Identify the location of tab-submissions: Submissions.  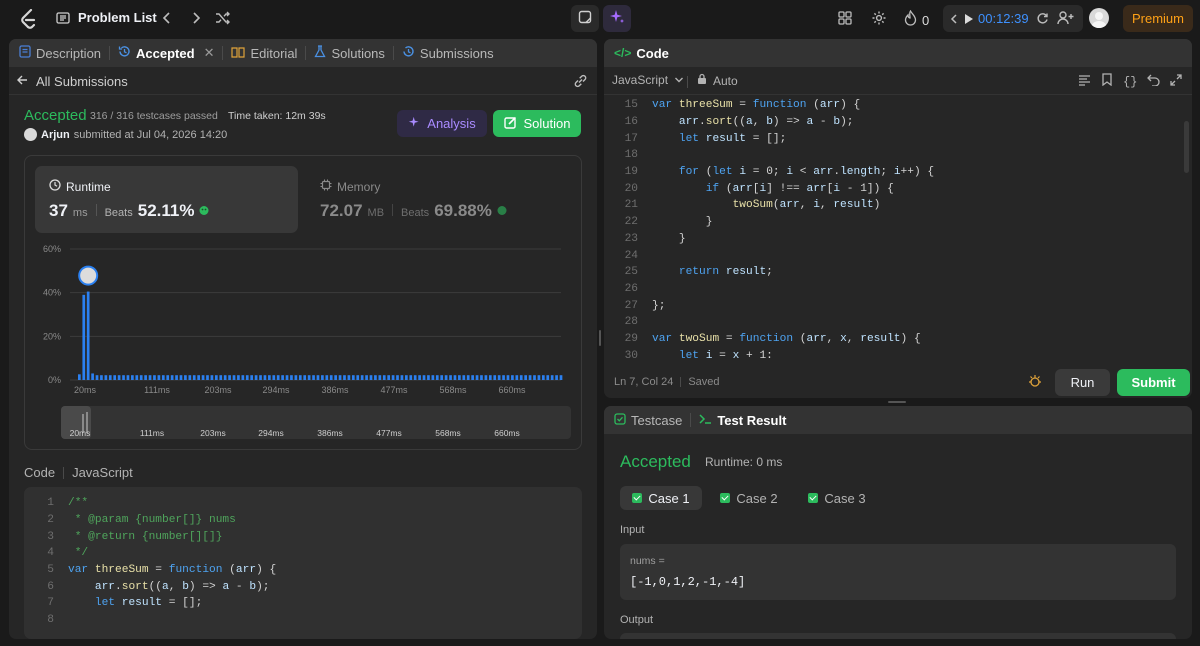
(448, 53).